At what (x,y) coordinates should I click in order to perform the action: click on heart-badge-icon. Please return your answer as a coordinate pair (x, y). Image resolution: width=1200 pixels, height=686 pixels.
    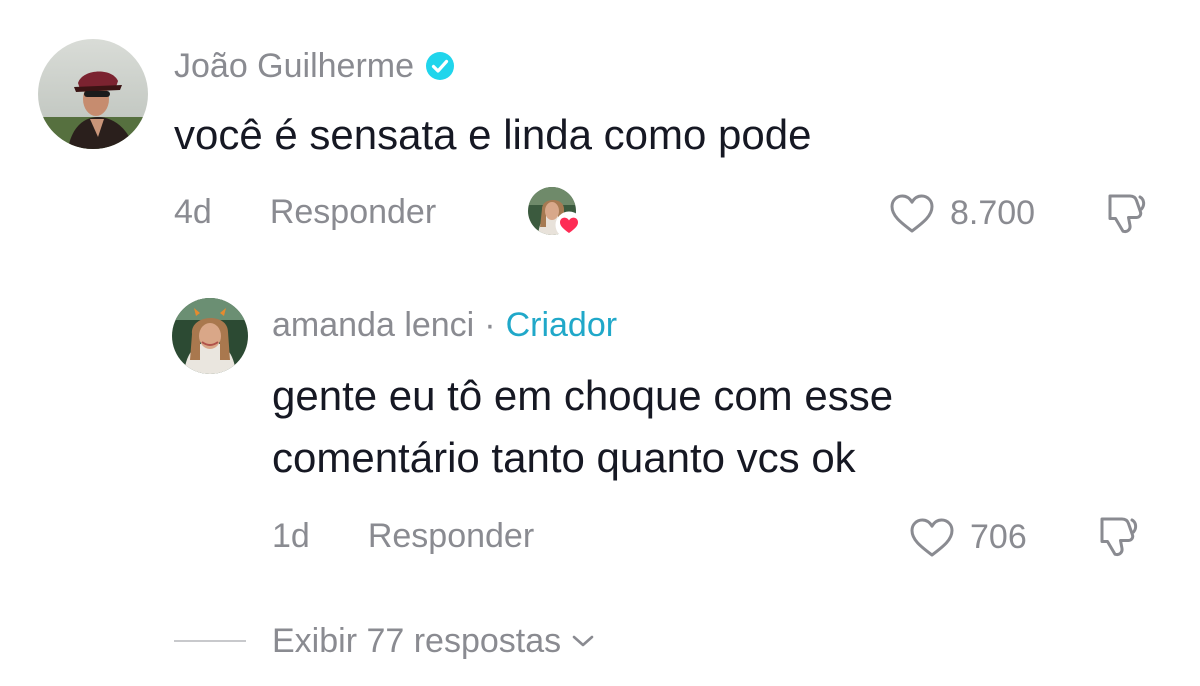
    Looking at the image, I should click on (569, 225).